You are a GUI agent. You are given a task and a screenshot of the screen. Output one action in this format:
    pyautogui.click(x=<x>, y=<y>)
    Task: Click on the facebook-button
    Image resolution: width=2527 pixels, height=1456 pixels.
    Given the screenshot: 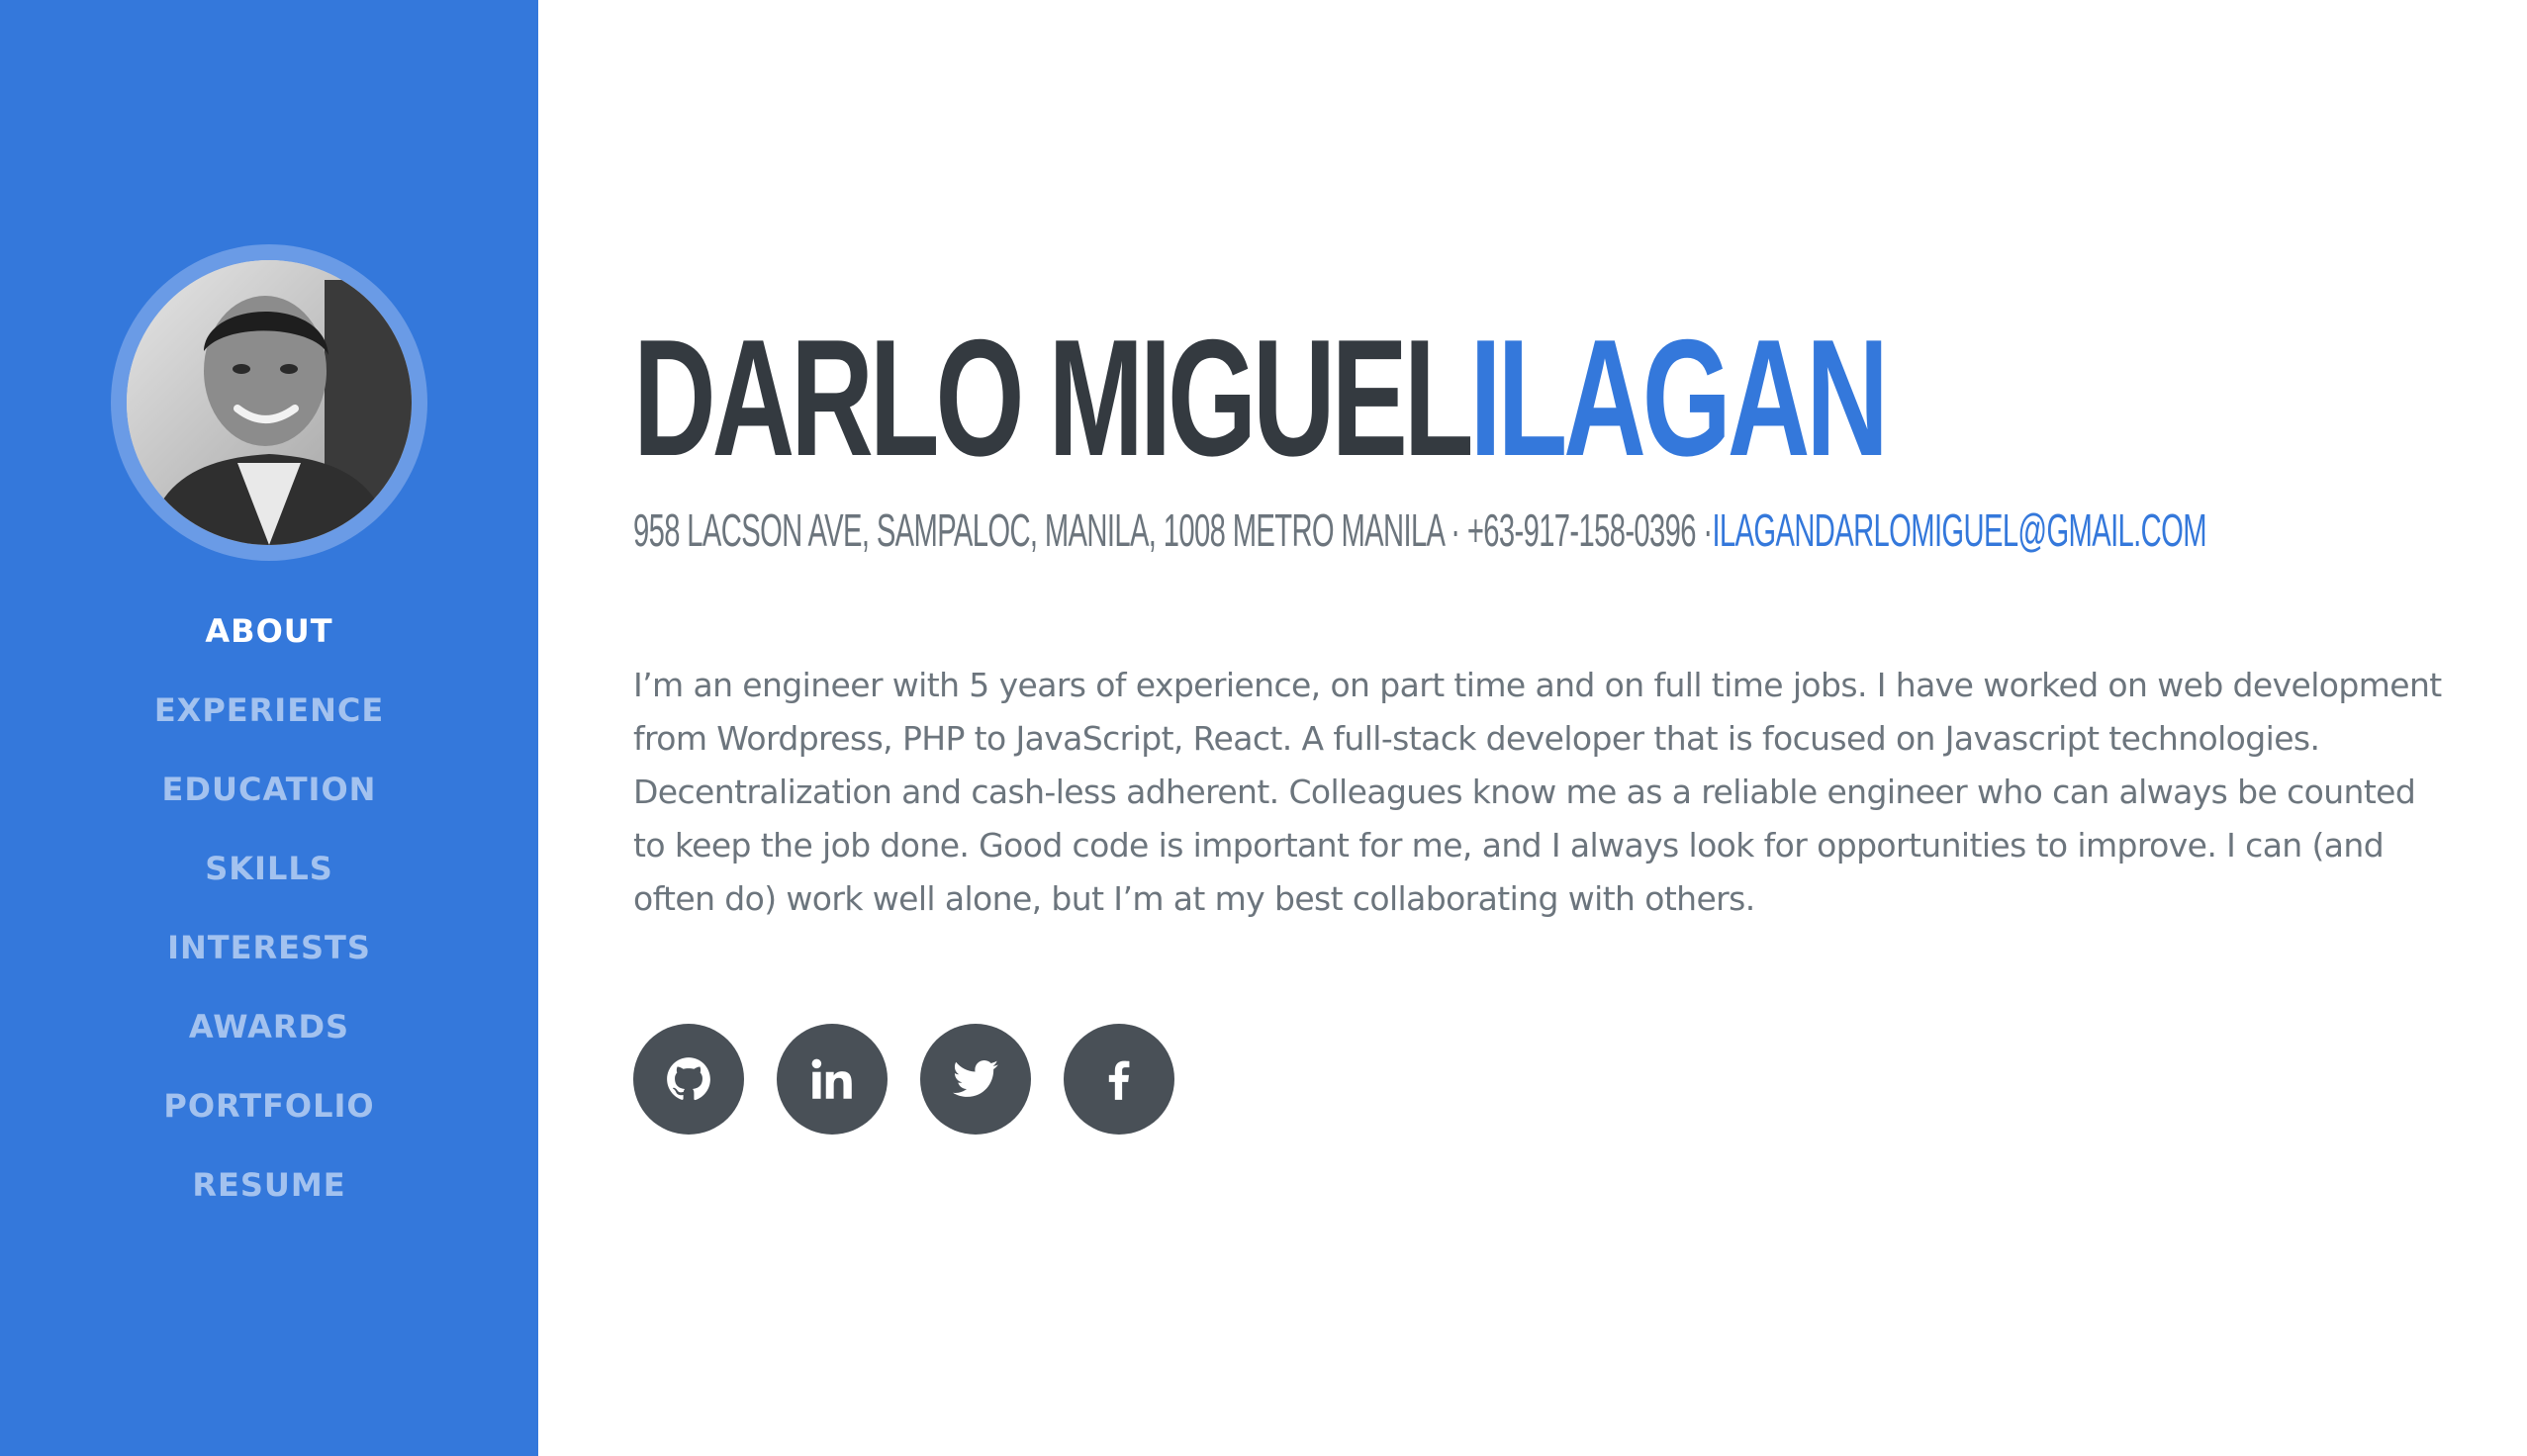 What is the action you would take?
    pyautogui.click(x=1119, y=1079)
    